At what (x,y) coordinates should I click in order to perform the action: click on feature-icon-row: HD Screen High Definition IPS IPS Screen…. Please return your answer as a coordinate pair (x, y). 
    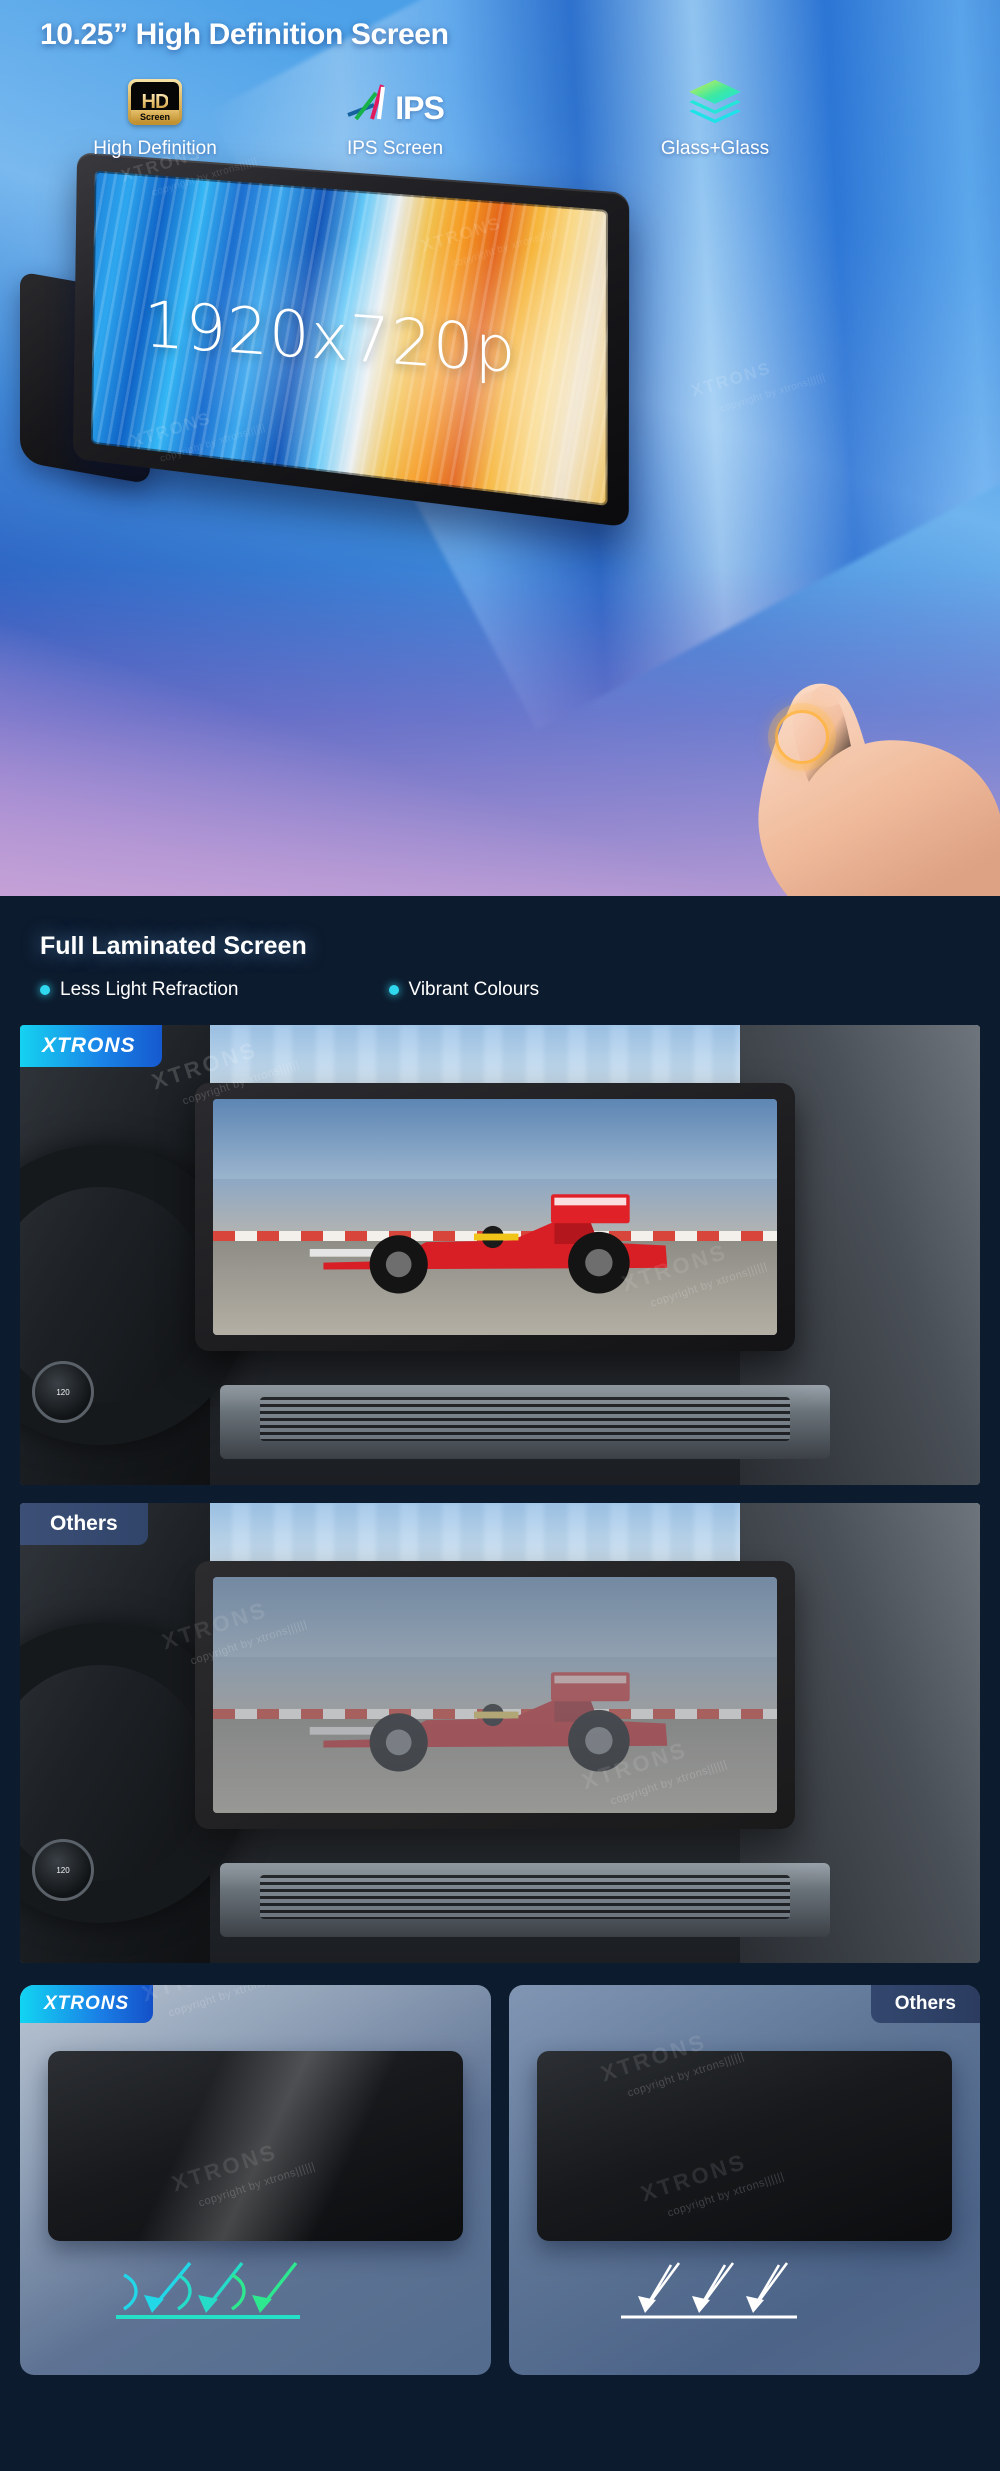
    Looking at the image, I should click on (500, 118).